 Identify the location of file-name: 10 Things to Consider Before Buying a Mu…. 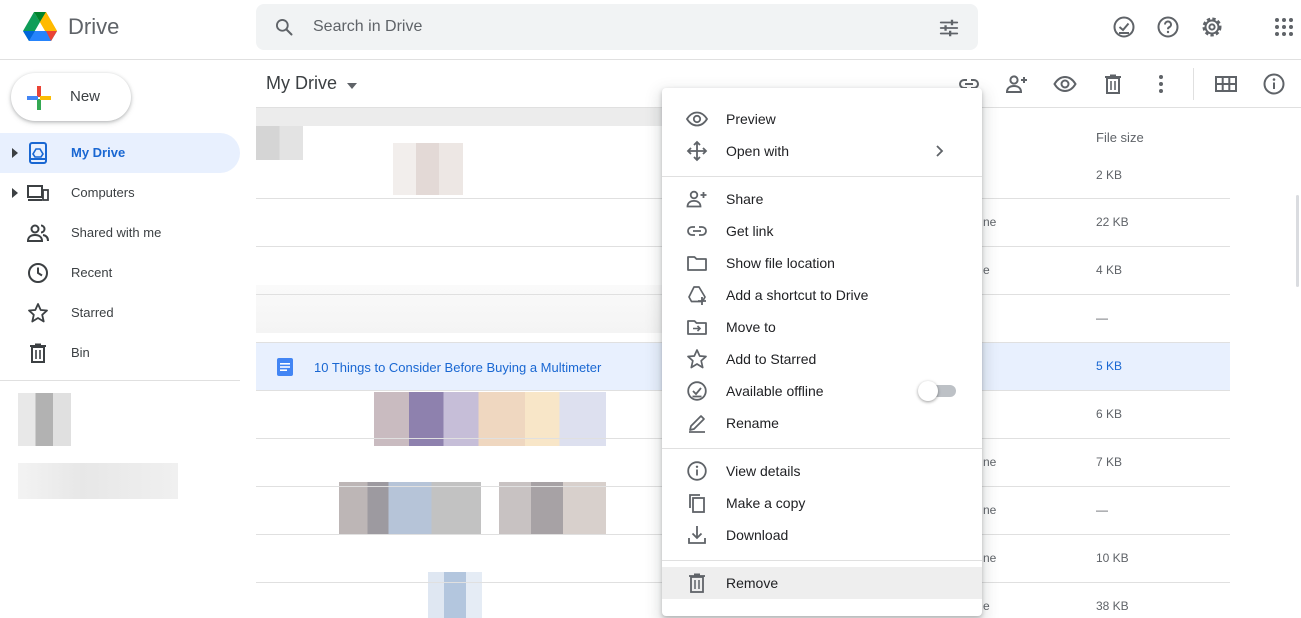
(457, 367).